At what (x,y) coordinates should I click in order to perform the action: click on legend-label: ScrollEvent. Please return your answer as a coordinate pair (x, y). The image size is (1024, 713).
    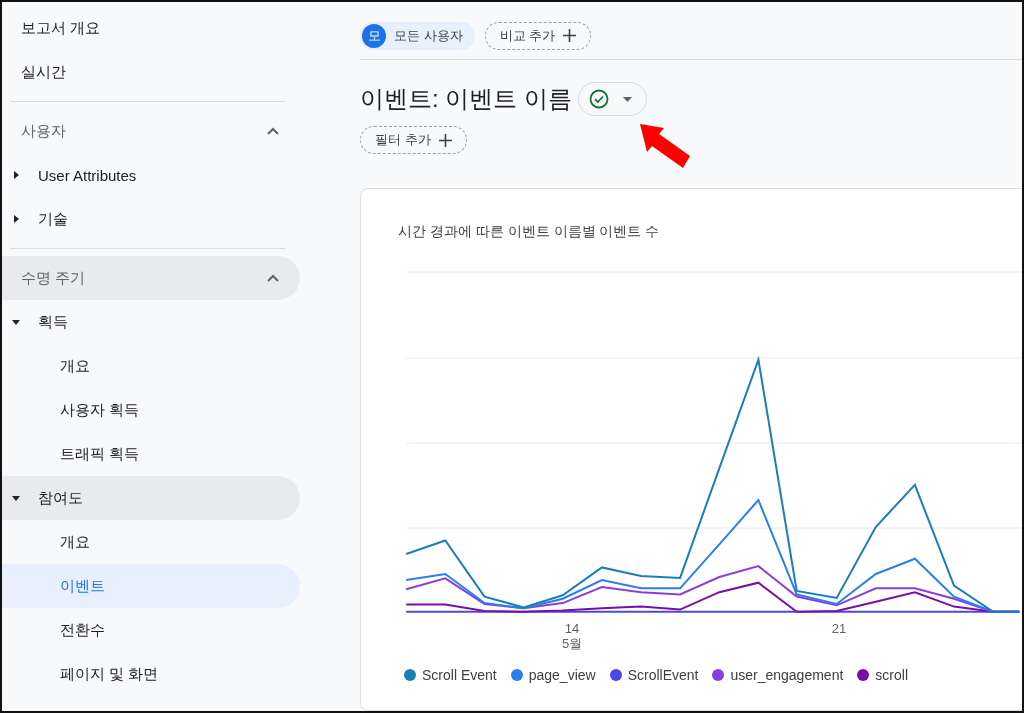
    Looking at the image, I should click on (663, 675).